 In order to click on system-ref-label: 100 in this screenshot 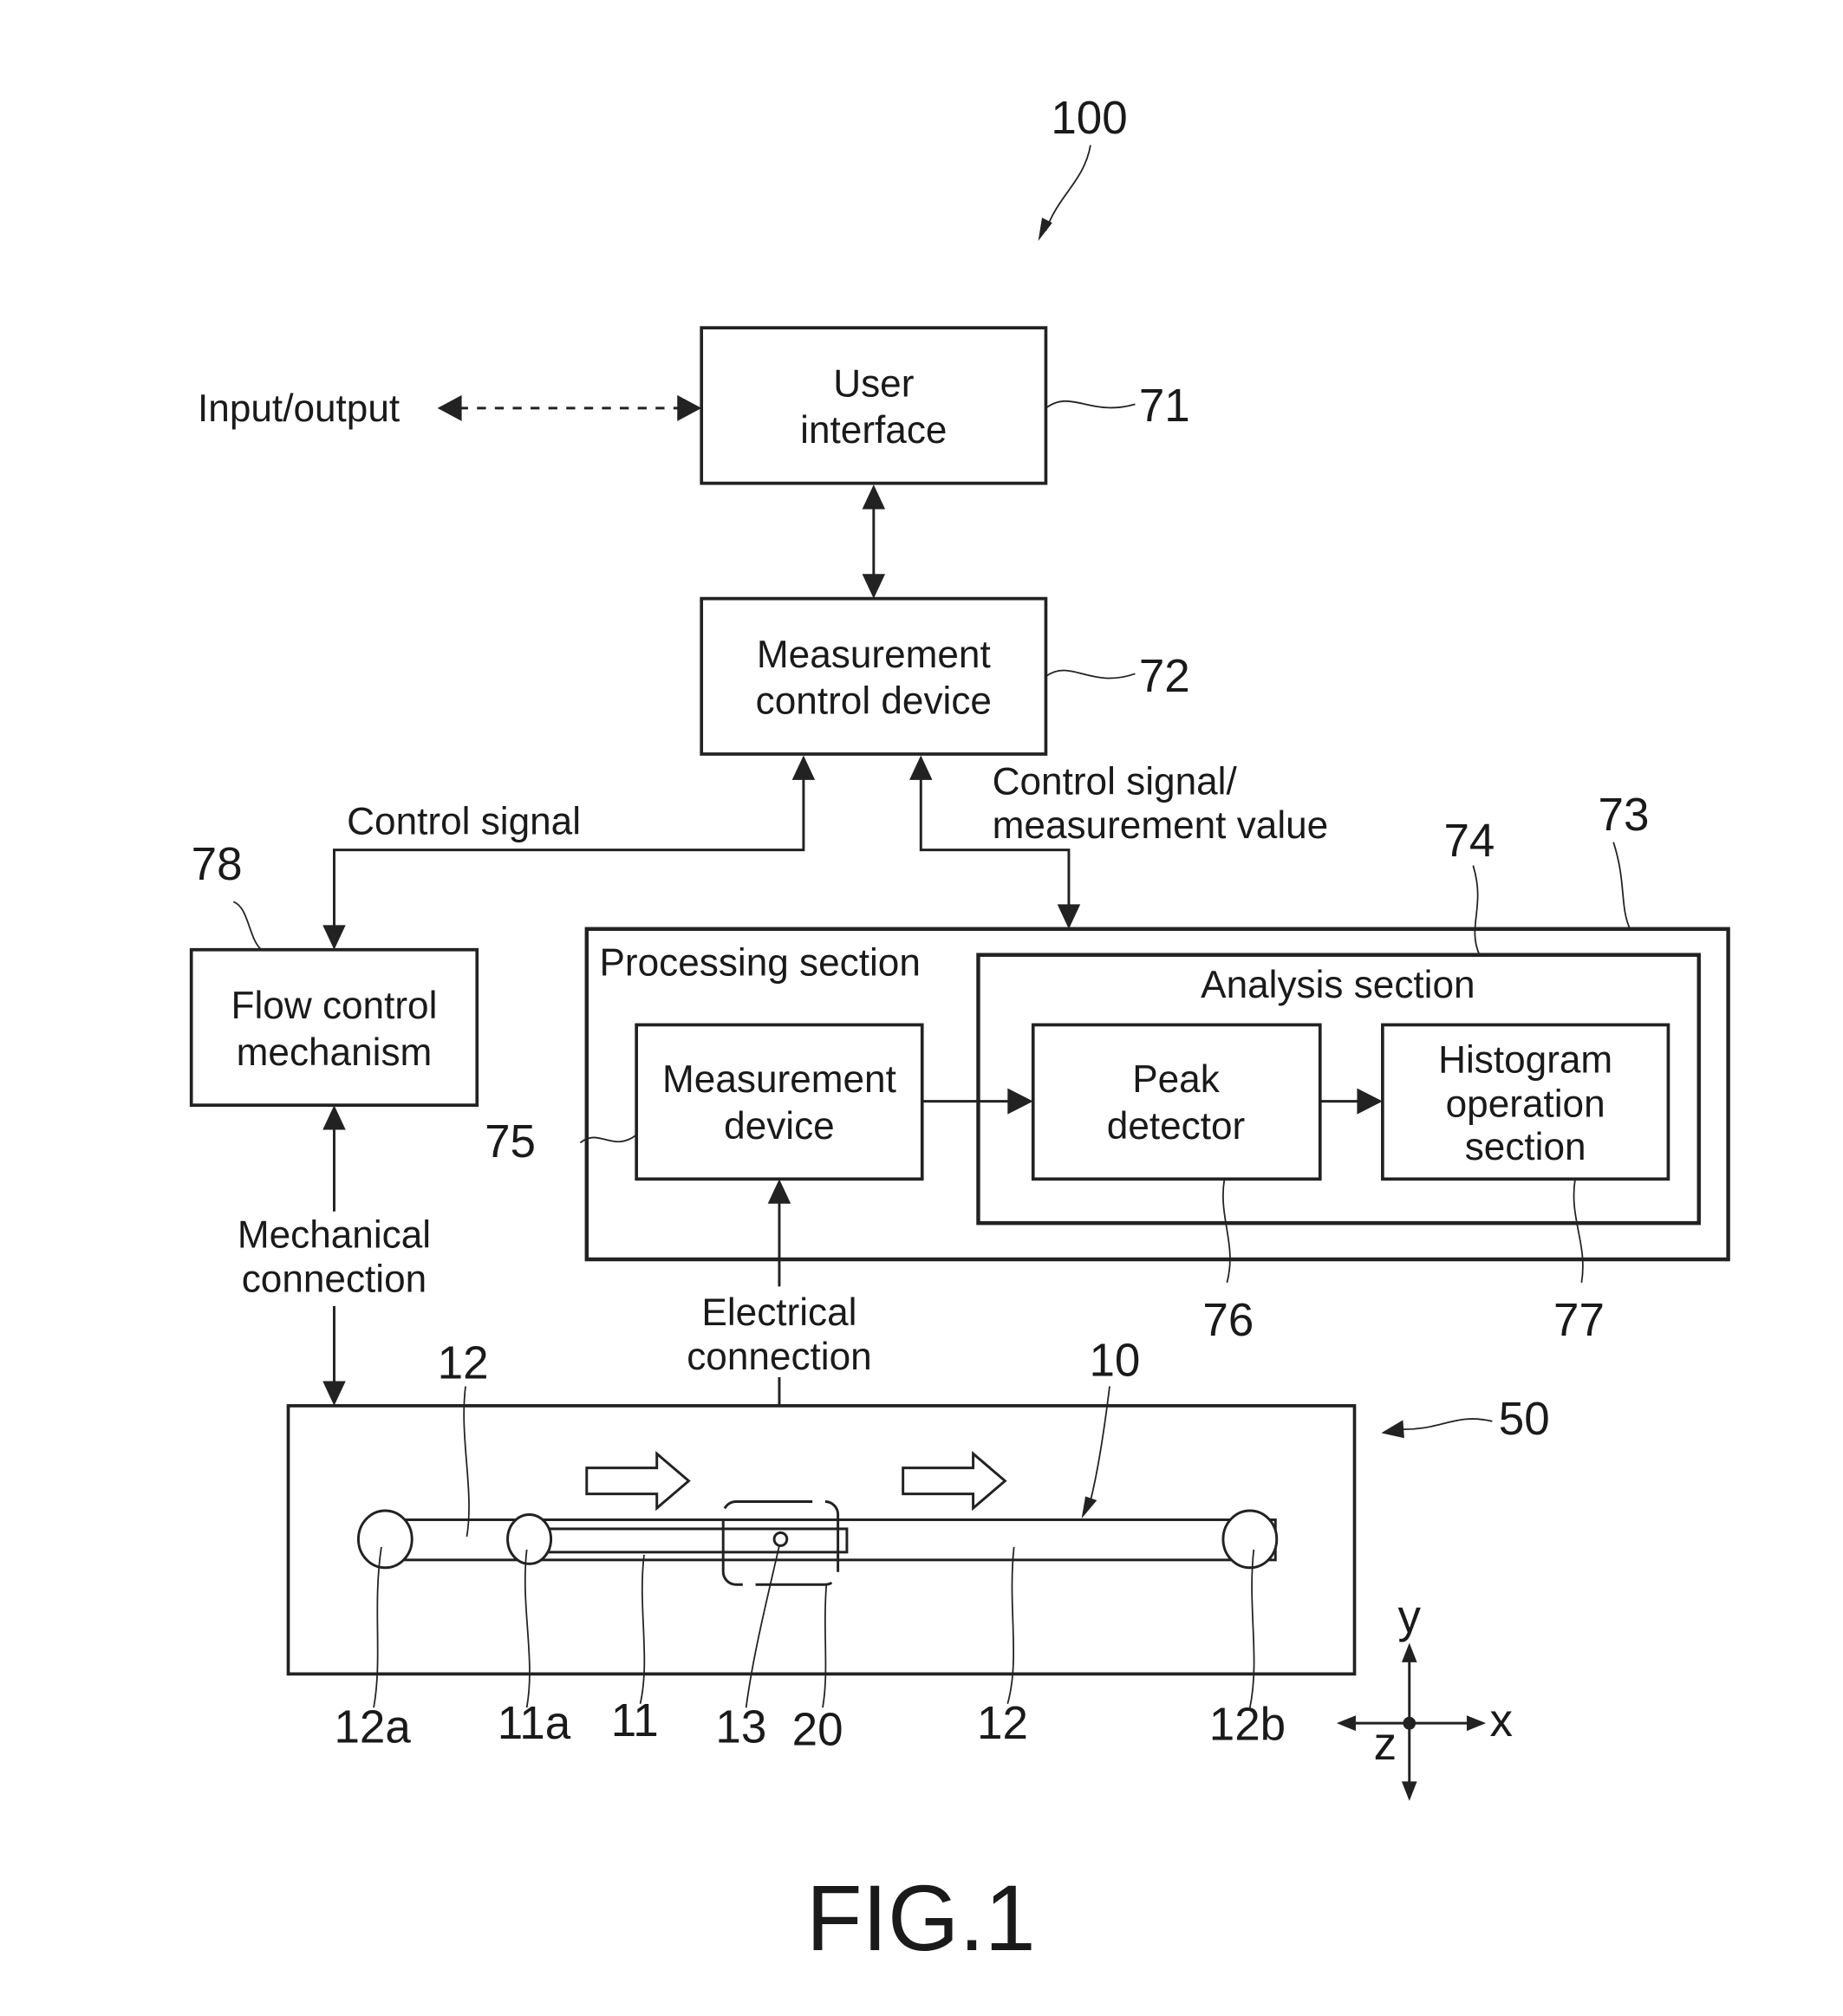, I will do `click(1089, 118)`.